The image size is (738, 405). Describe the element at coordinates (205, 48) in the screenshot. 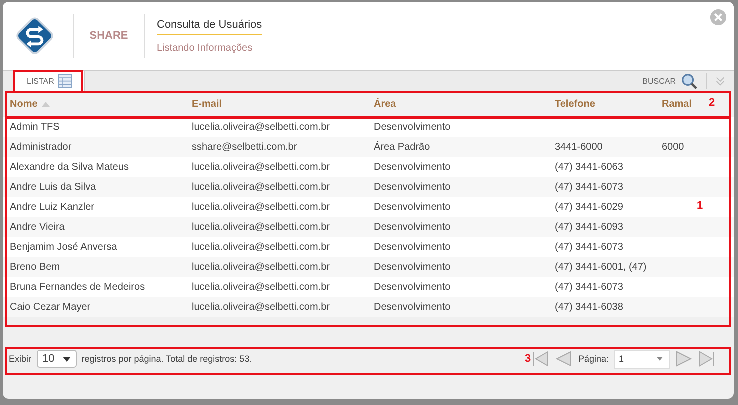

I see `page-subtitle: Listando Informações` at that location.